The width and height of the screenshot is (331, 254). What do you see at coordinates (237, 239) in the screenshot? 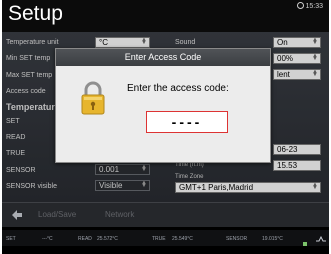
I see `status-sensor-label: SENSOR` at bounding box center [237, 239].